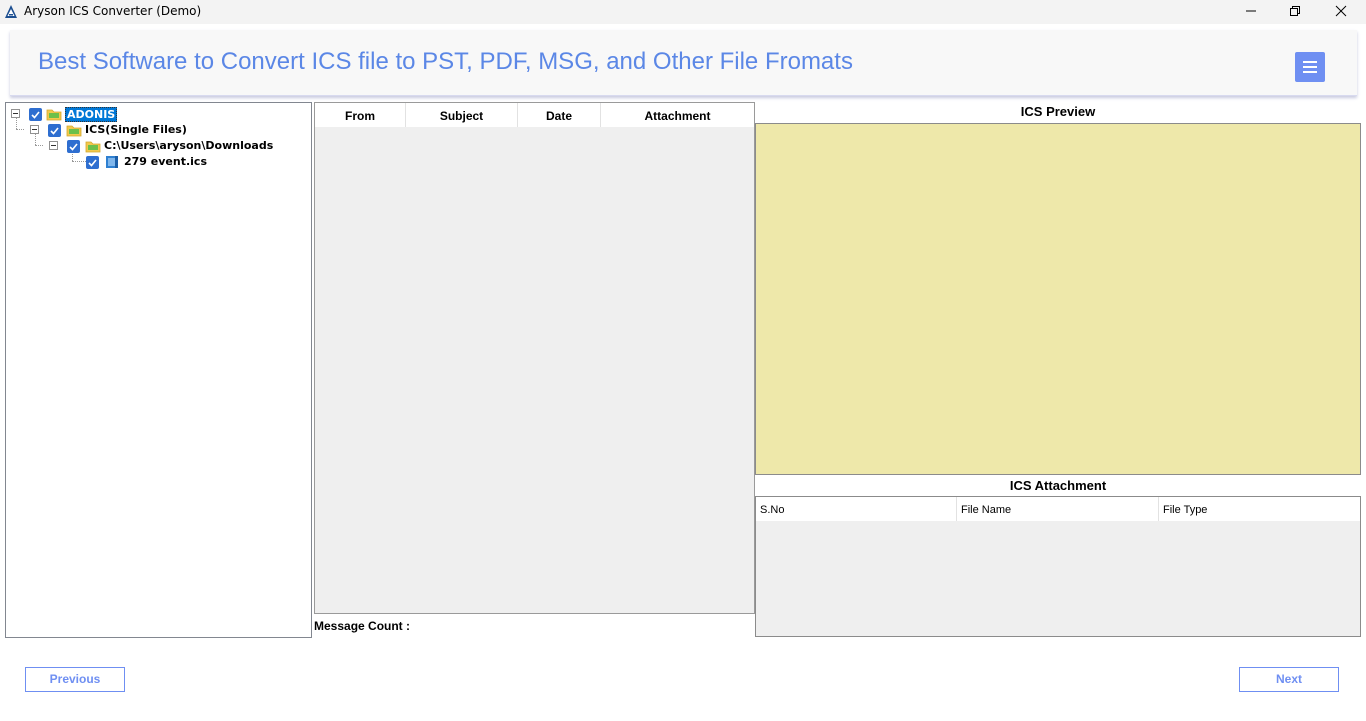  What do you see at coordinates (91, 114) in the screenshot?
I see `tree-node-label: ADONIS` at bounding box center [91, 114].